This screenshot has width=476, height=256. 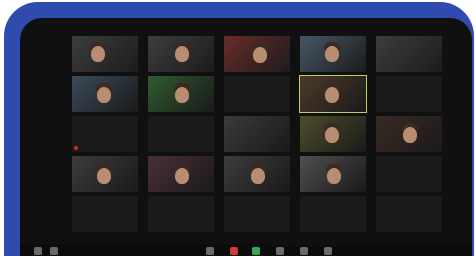 What do you see at coordinates (280, 251) in the screenshot?
I see `chat-button` at bounding box center [280, 251].